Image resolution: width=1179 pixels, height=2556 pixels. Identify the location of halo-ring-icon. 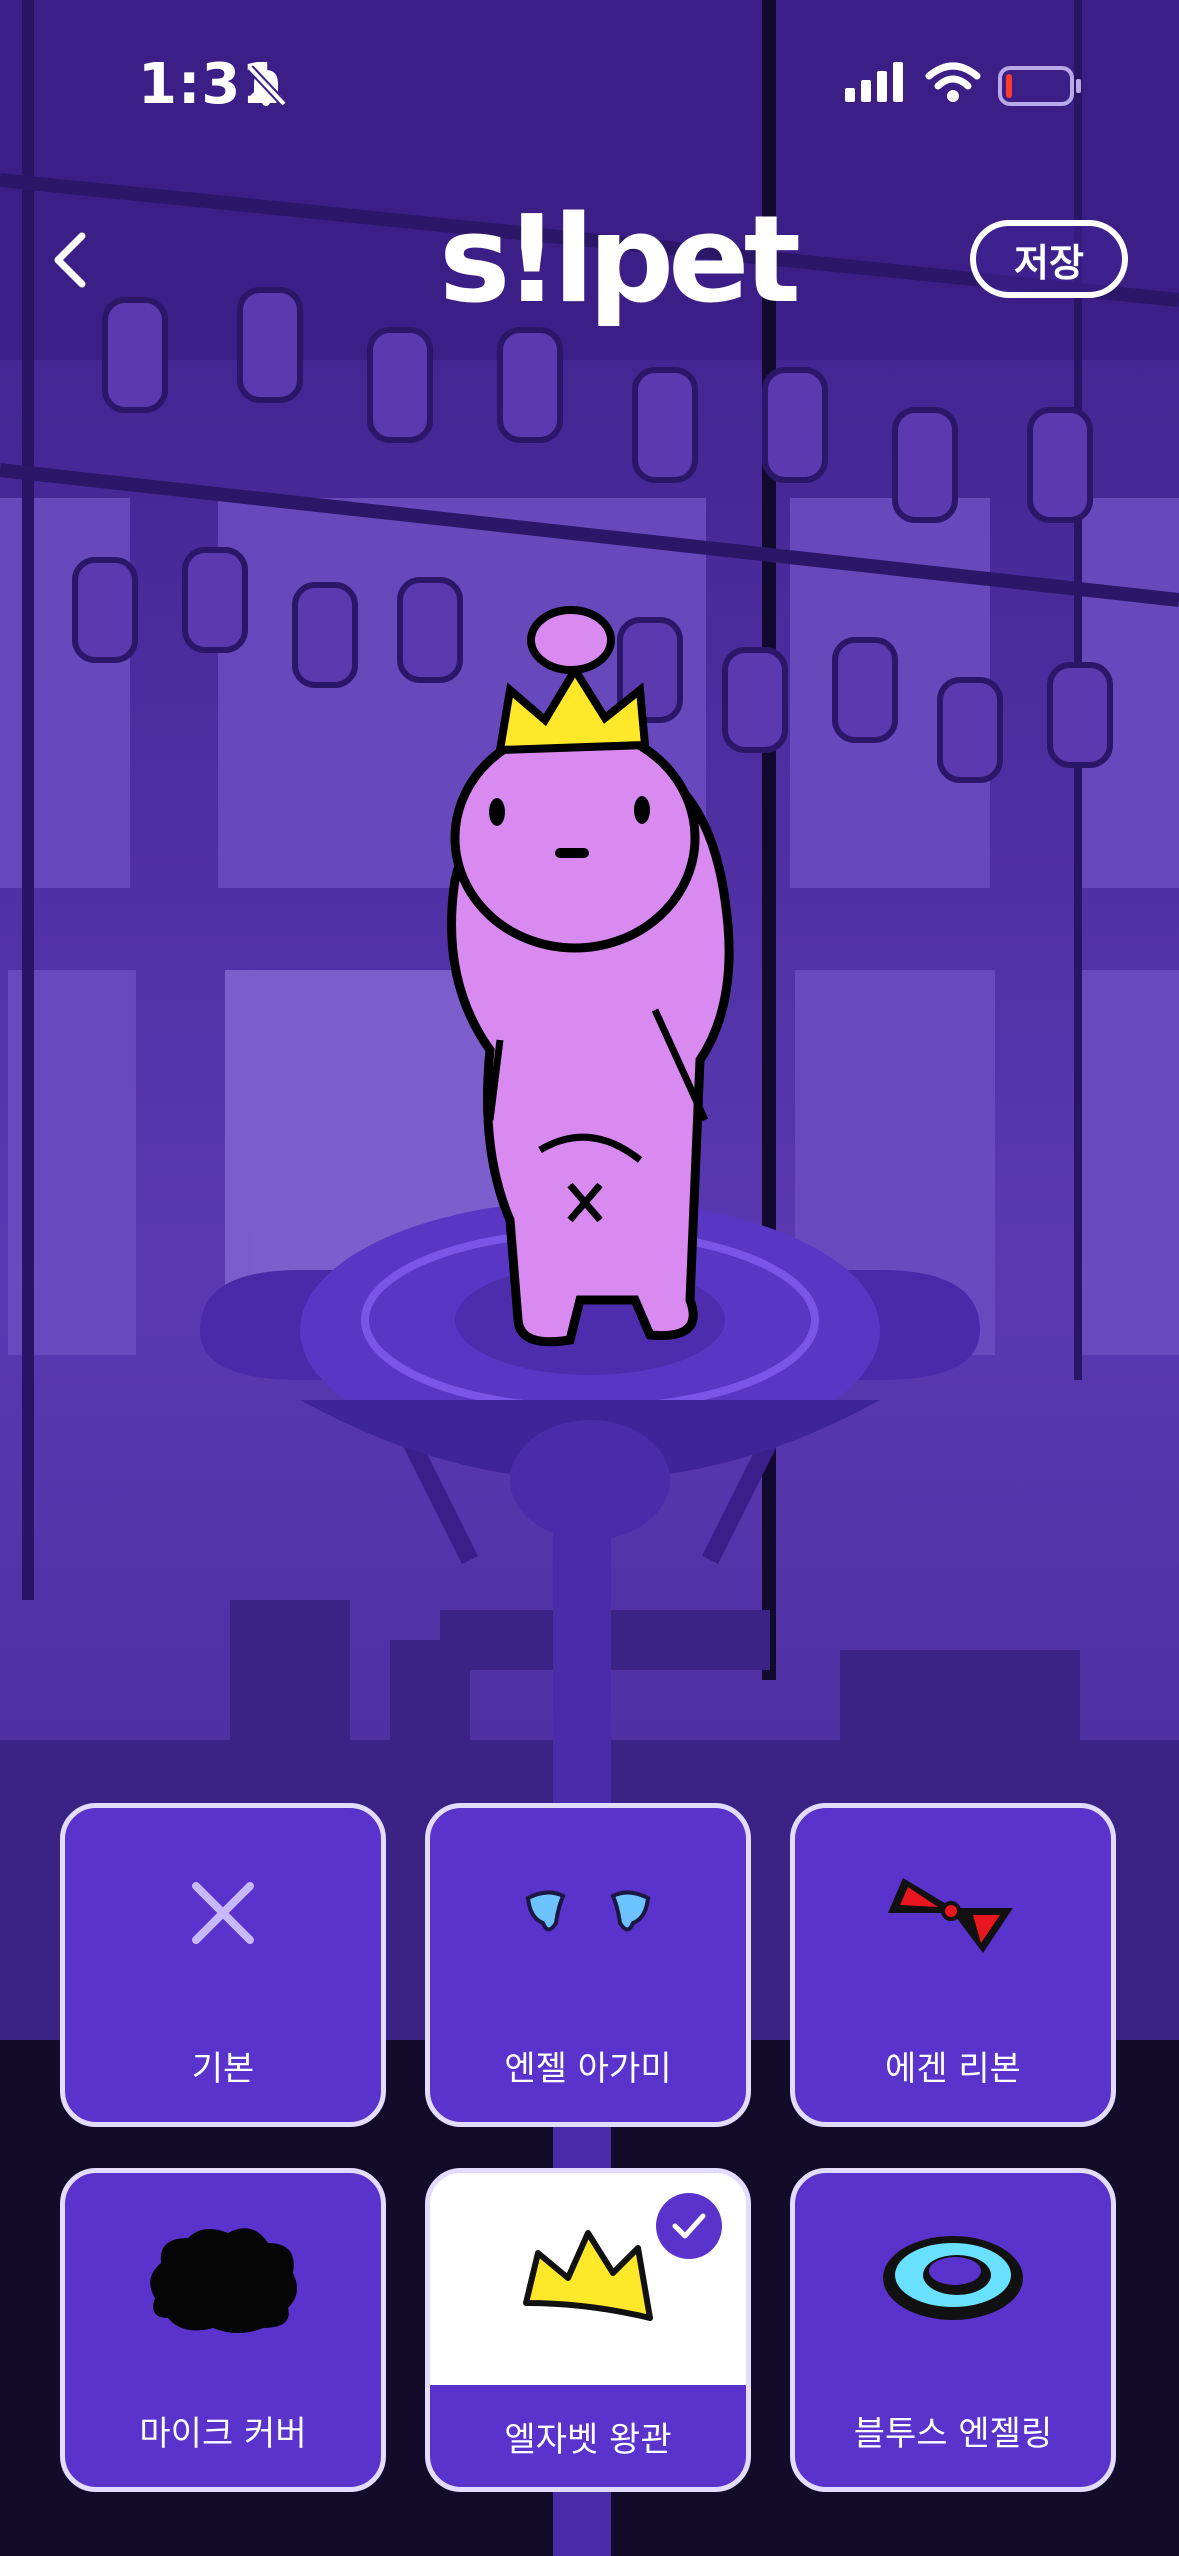
(953, 2278).